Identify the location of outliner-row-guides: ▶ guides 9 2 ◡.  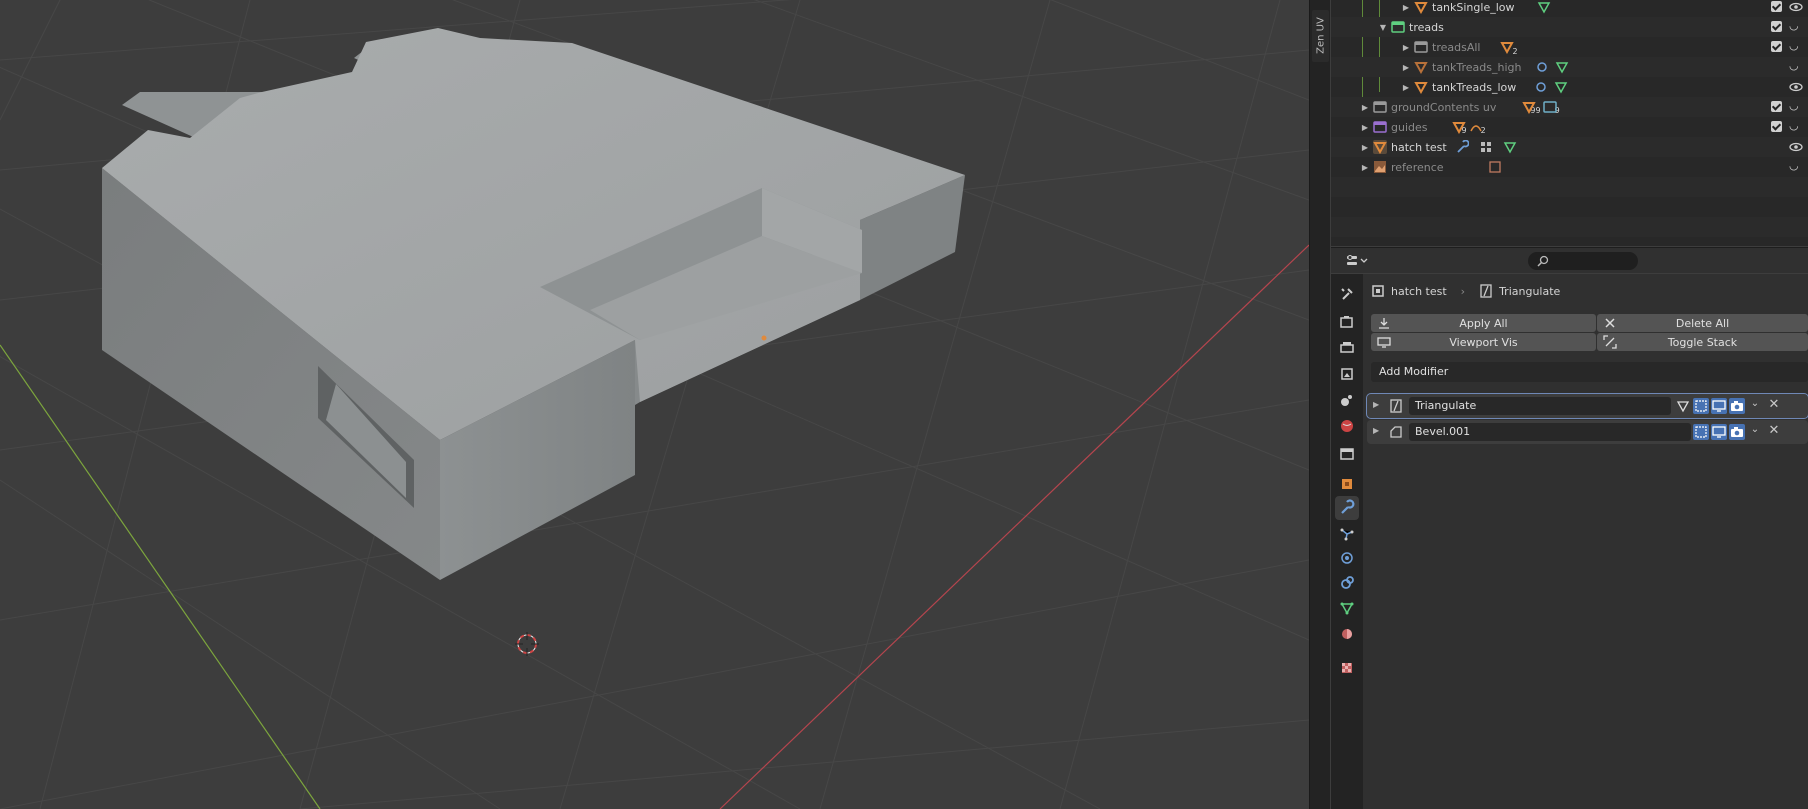
(1569, 127).